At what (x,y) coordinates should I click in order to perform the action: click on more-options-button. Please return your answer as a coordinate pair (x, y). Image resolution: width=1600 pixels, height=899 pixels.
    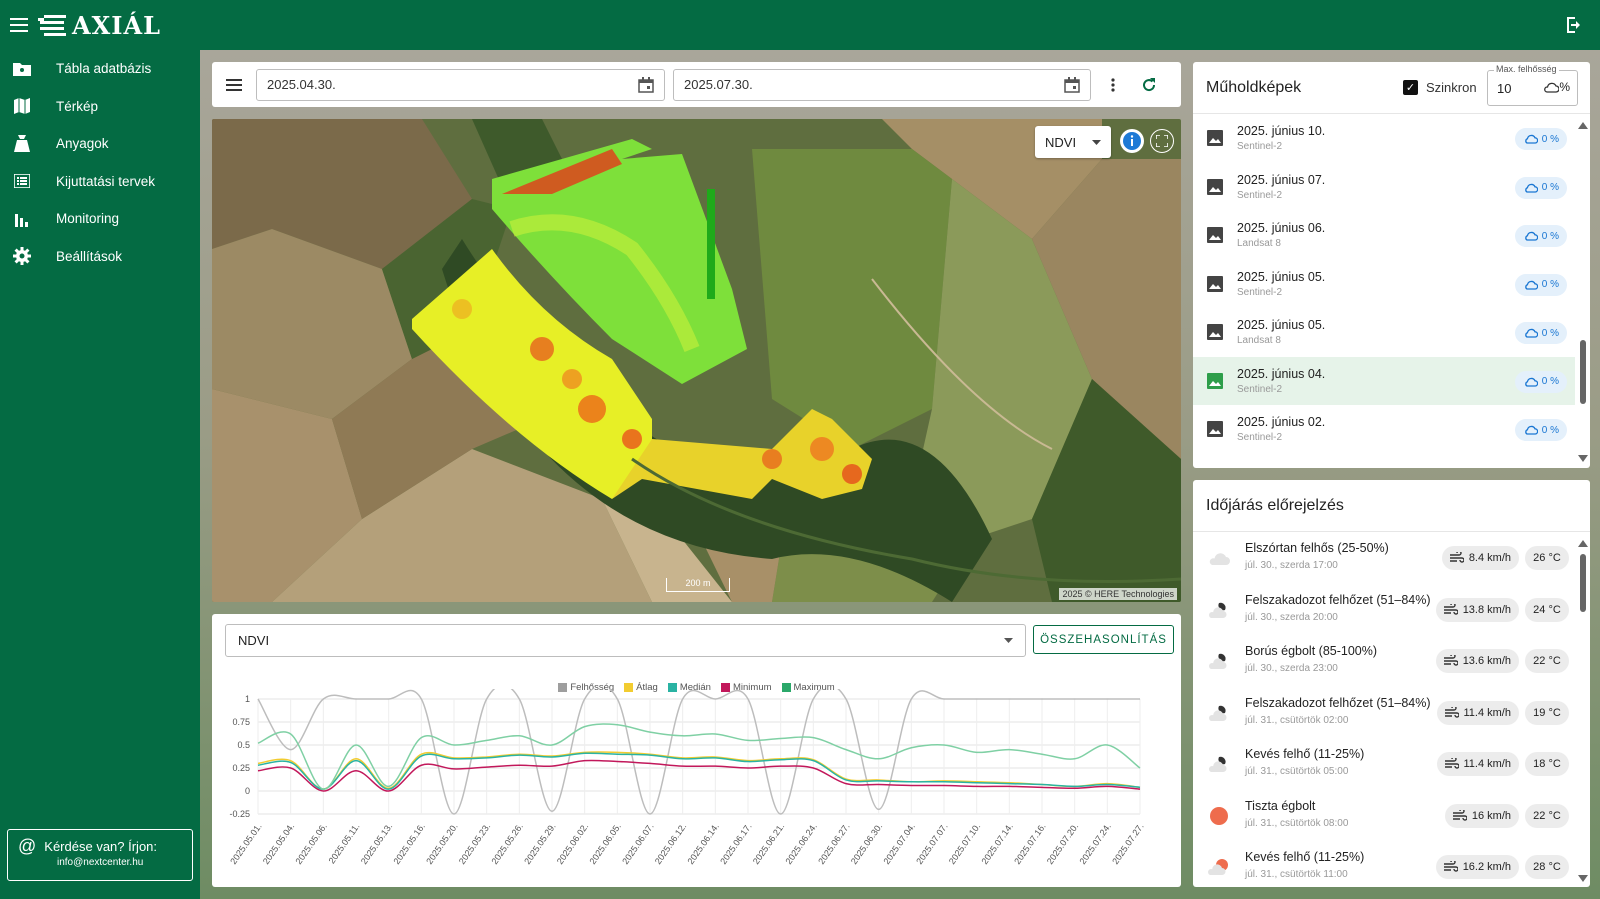
    Looking at the image, I should click on (1113, 85).